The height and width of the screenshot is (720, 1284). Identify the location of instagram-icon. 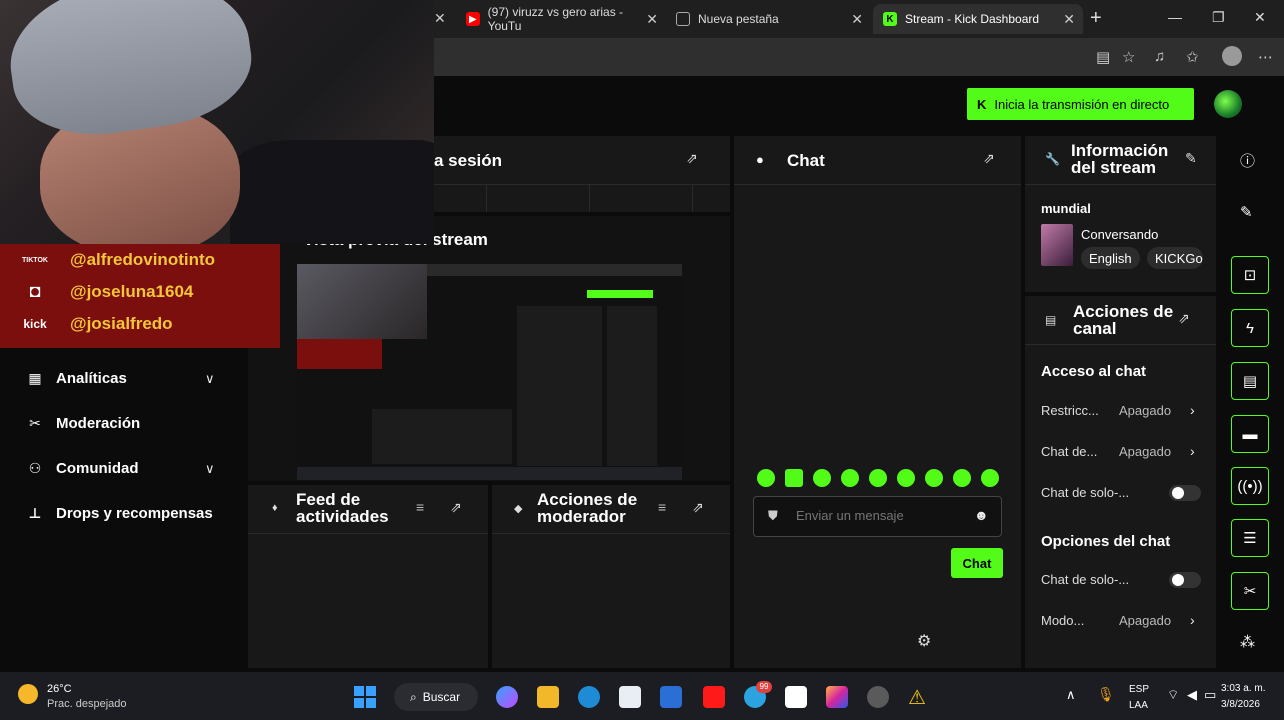
(837, 697).